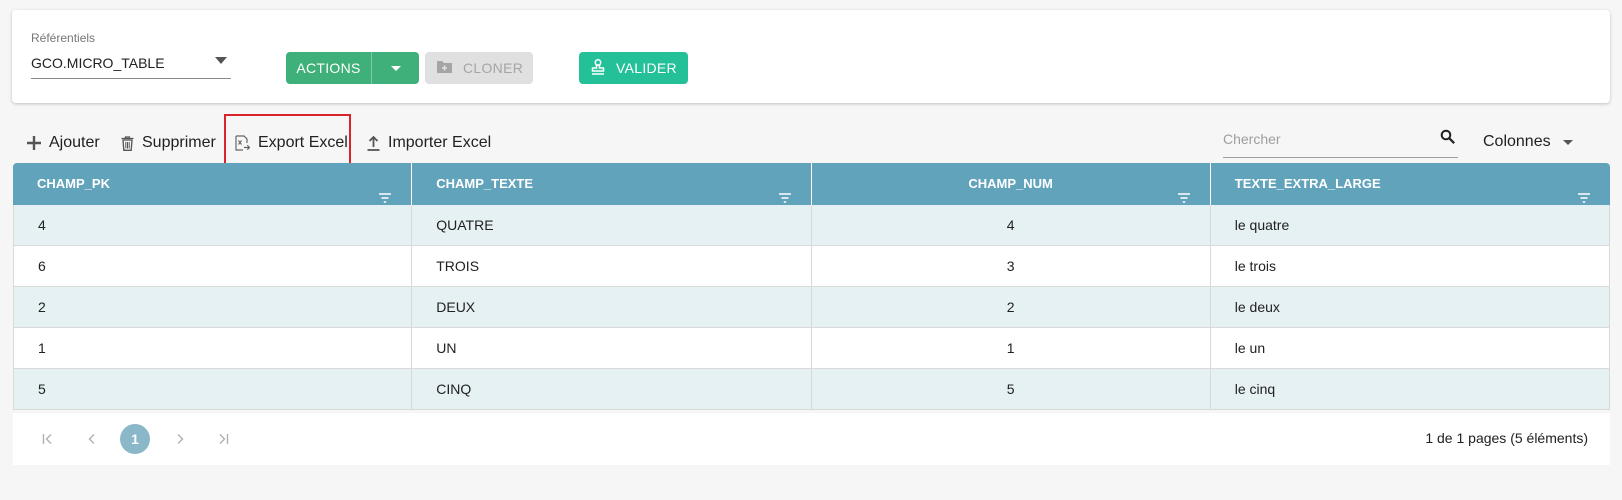 This screenshot has width=1622, height=500. Describe the element at coordinates (1410, 348) in the screenshot. I see `table-cell: le un` at that location.